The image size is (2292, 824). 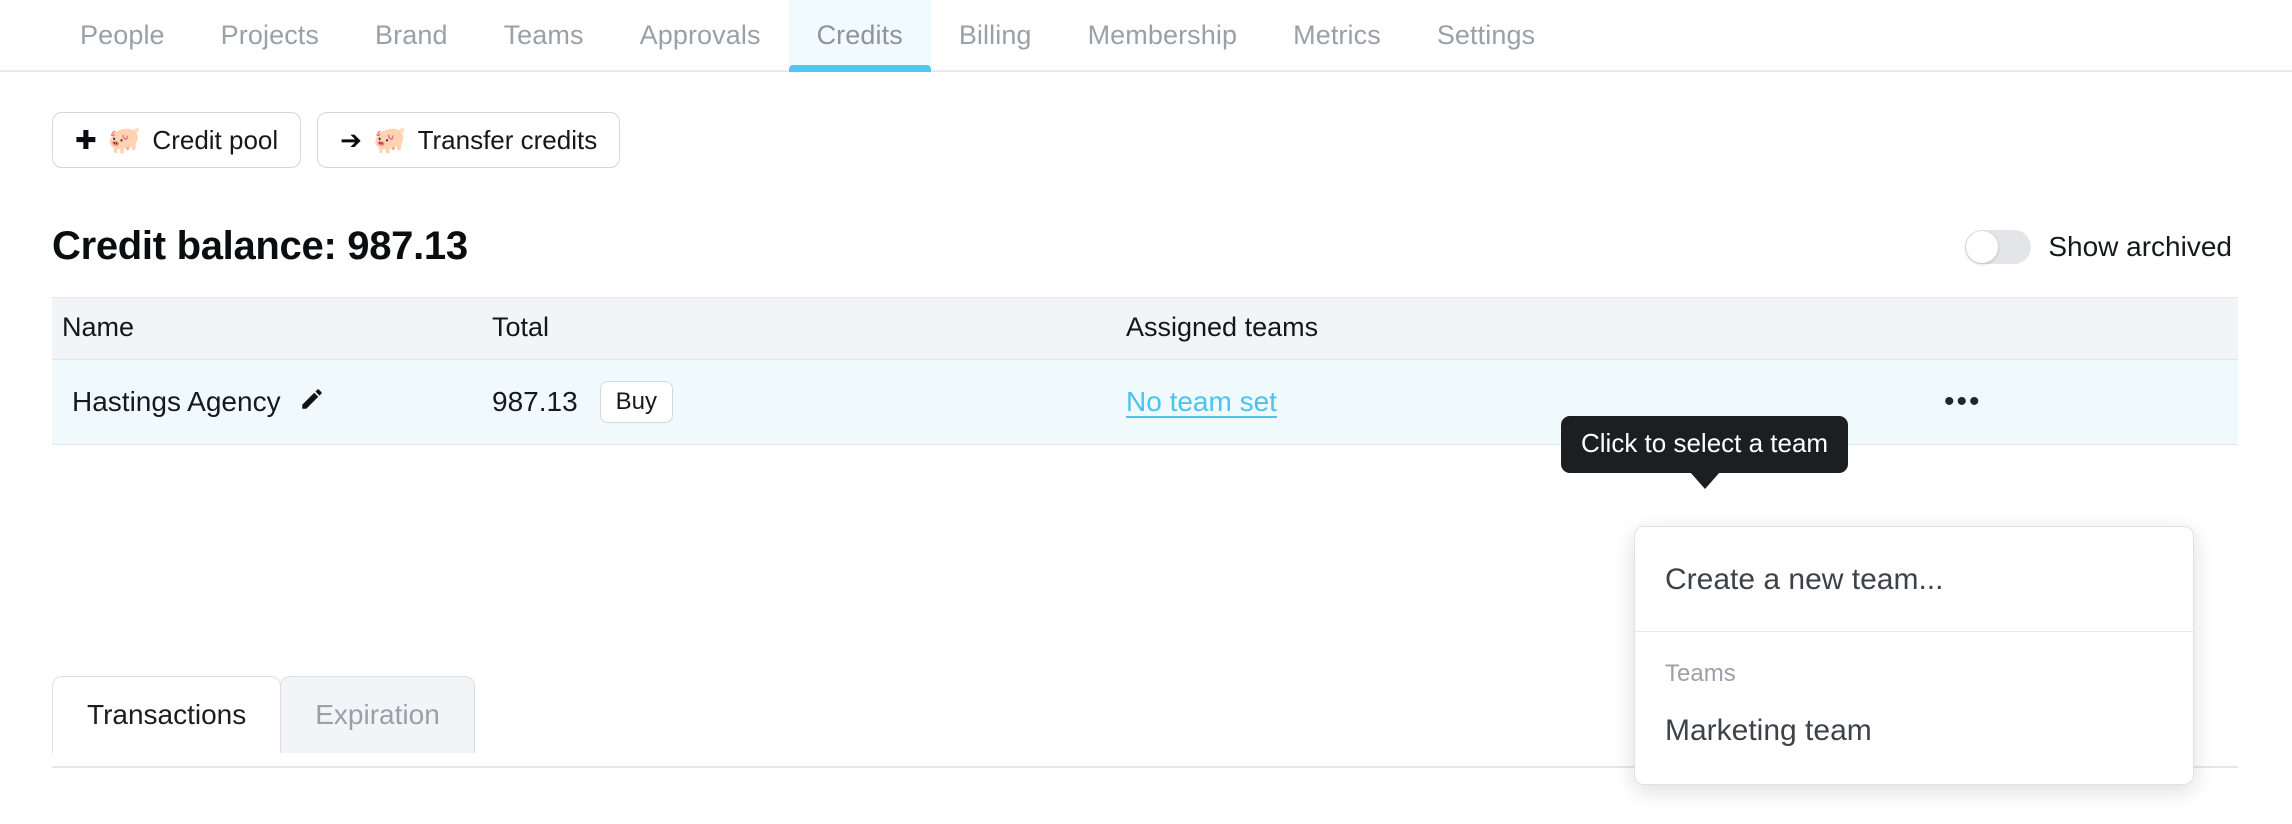 I want to click on assigned-team-link: No team set, so click(x=1201, y=401).